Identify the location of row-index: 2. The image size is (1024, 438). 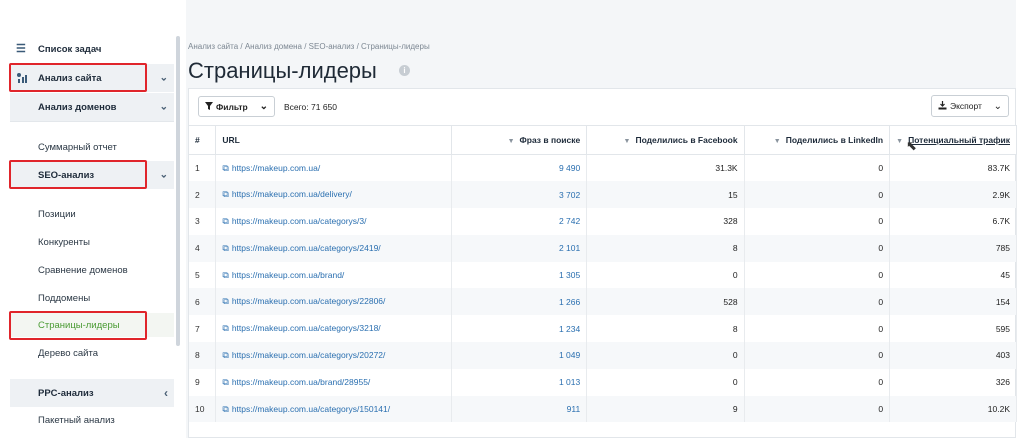
(203, 195).